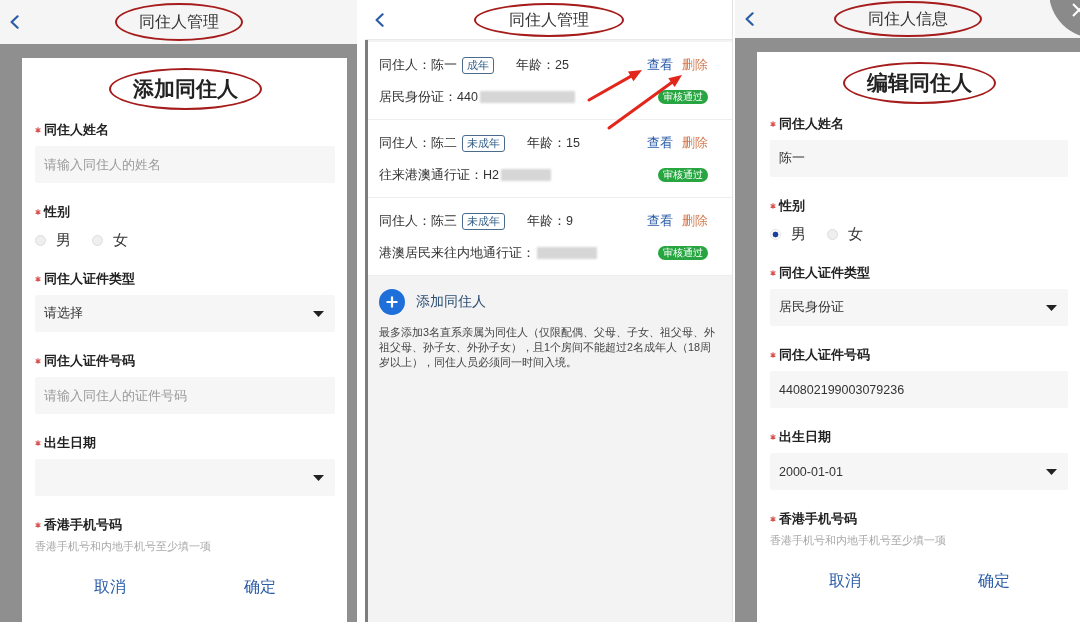 This screenshot has width=1080, height=622. Describe the element at coordinates (457, 253) in the screenshot. I see `document-text: 港澳居民来往内地通行证：` at that location.